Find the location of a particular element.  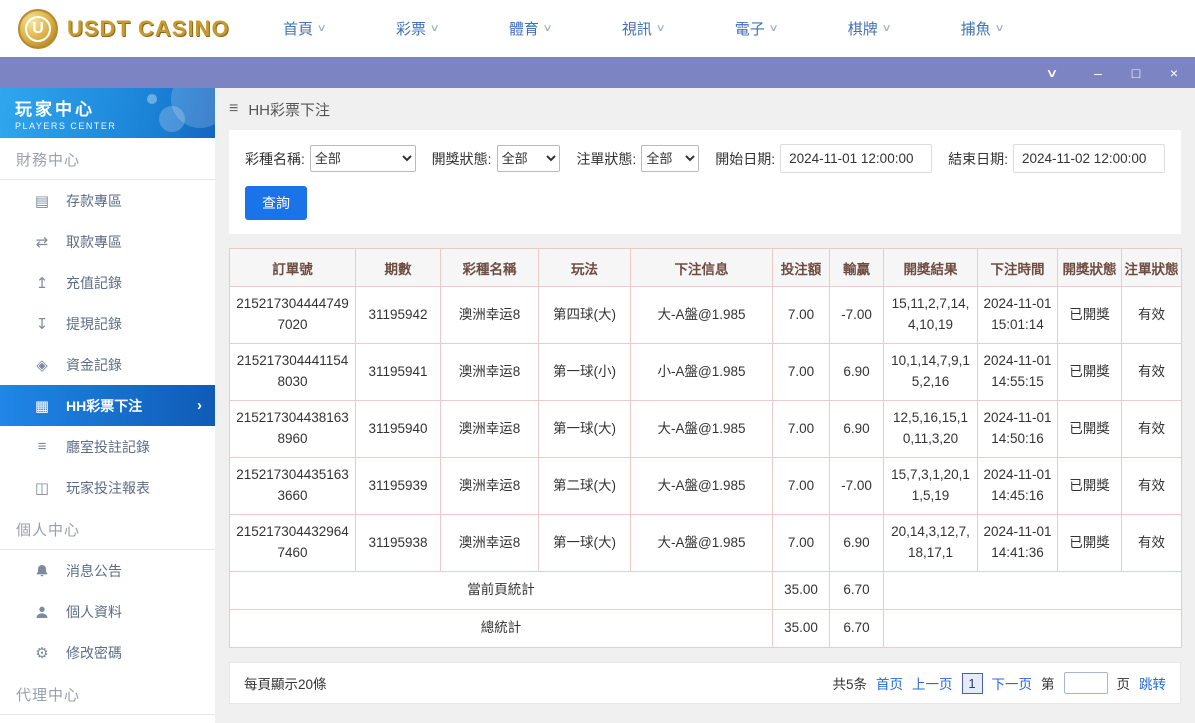

page-total-win-loss: 6.70 is located at coordinates (856, 590).